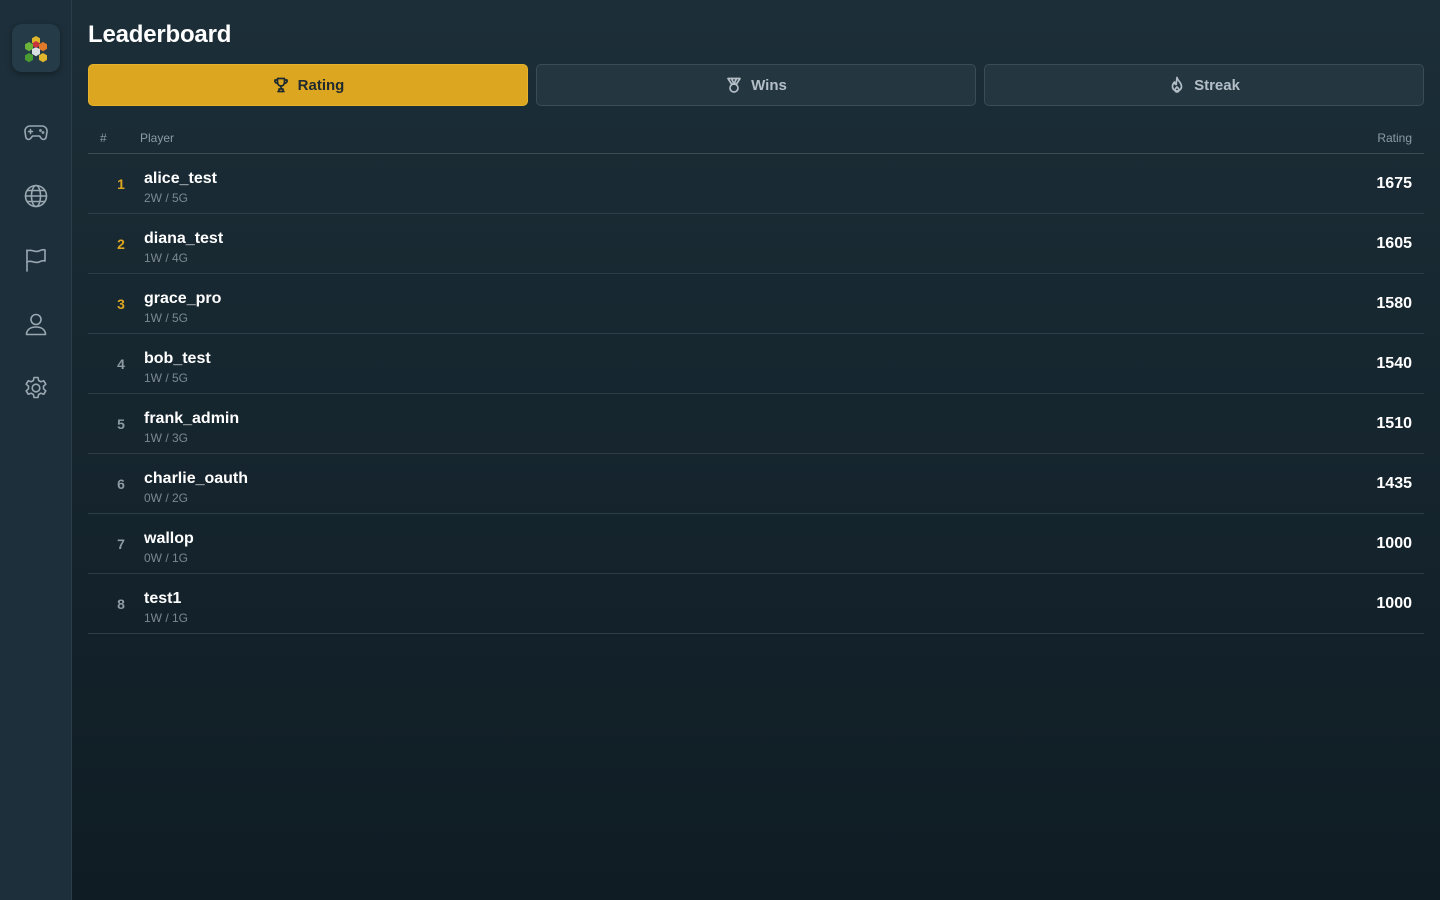 The width and height of the screenshot is (1440, 900). What do you see at coordinates (1394, 483) in the screenshot?
I see `player-rating: 1435` at bounding box center [1394, 483].